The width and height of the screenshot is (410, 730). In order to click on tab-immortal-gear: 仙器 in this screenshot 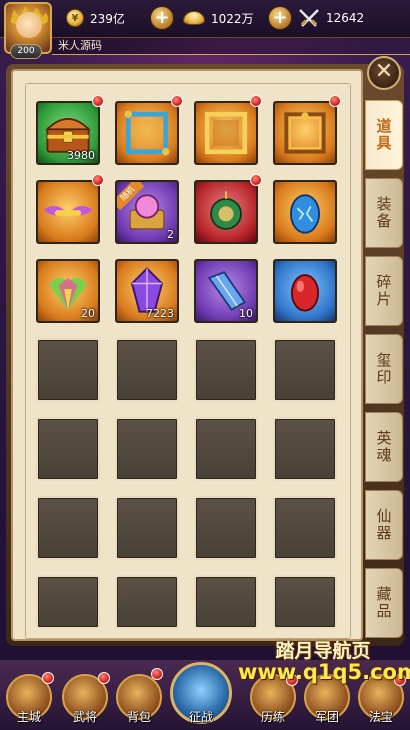, I will do `click(384, 525)`.